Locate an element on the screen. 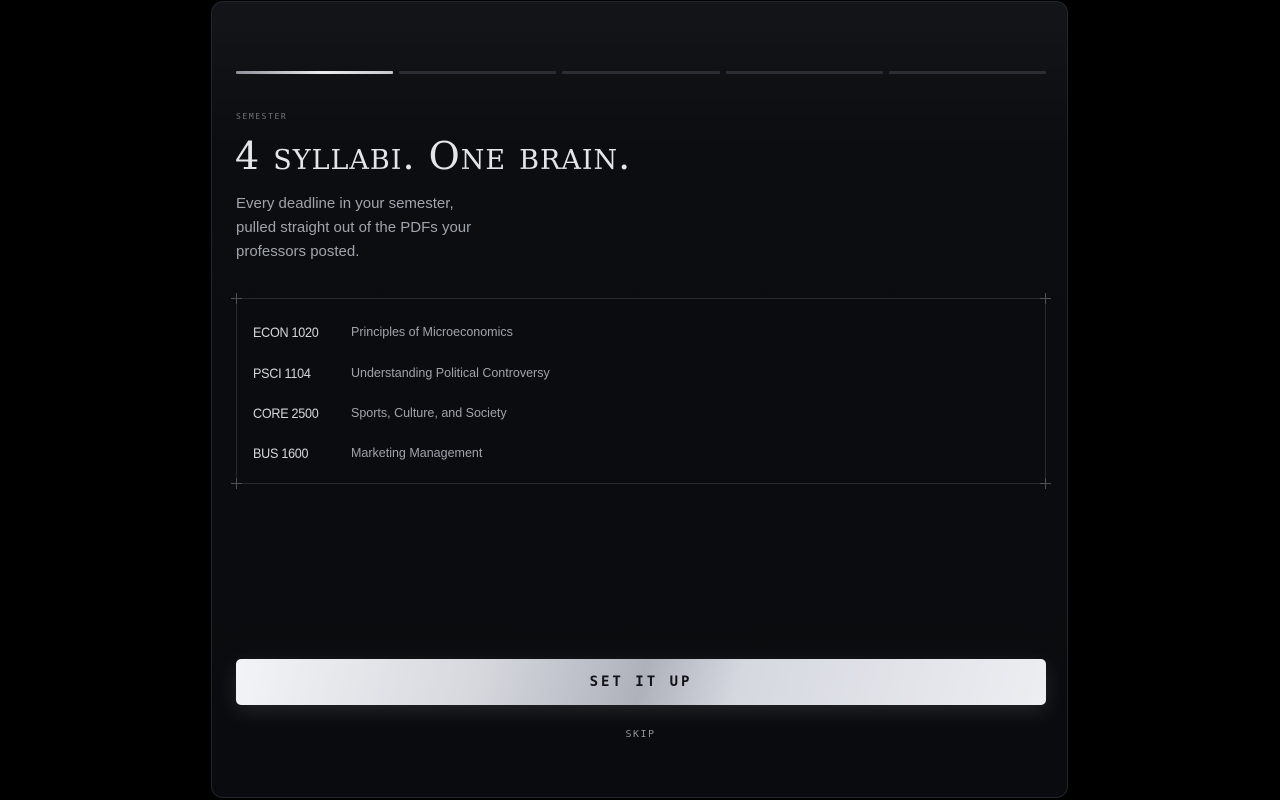  course-code: BUS 1600 is located at coordinates (281, 453).